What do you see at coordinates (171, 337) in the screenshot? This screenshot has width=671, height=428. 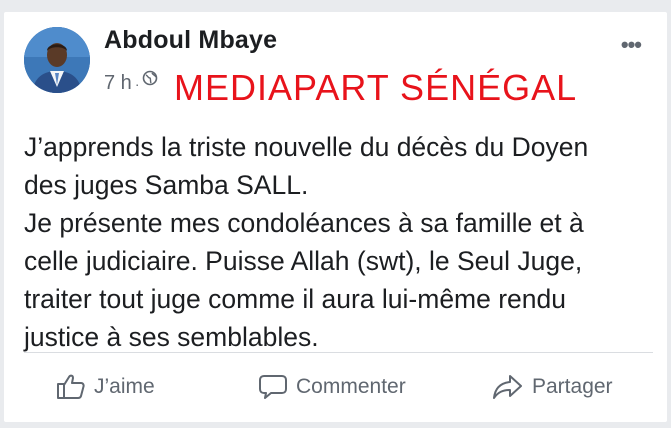 I see `post-text-line: justice à ses semblables.` at bounding box center [171, 337].